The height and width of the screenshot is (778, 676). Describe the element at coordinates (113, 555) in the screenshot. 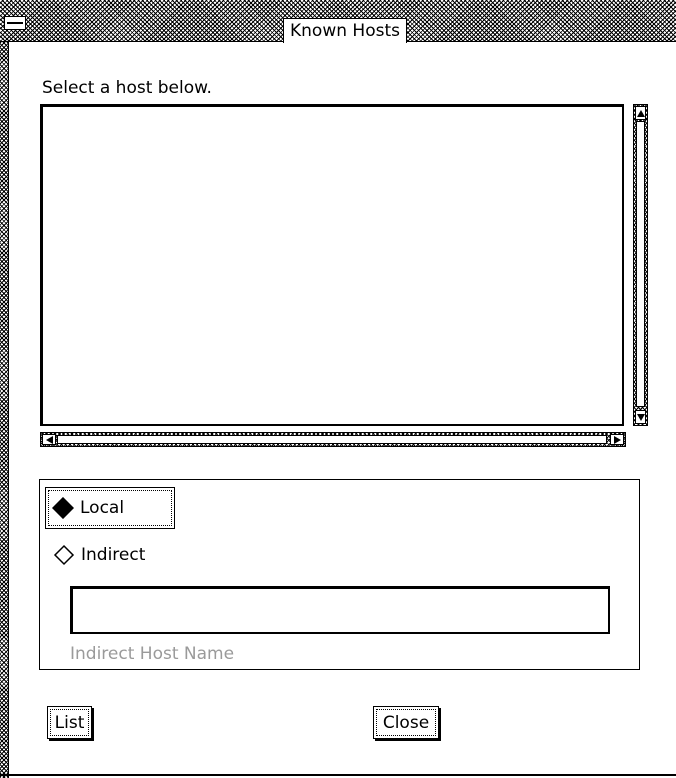

I see `radio-indirect-label: Indirect` at that location.